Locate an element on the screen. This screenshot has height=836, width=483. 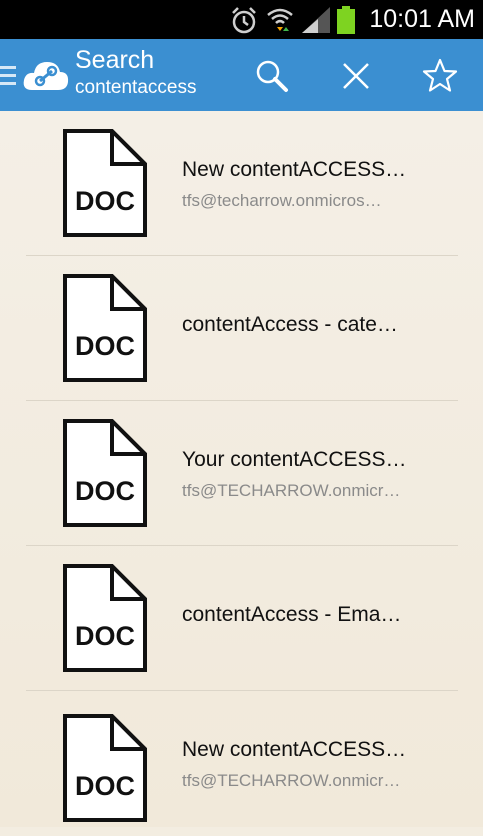
status-bar: 10:01 AM is located at coordinates (241, 19).